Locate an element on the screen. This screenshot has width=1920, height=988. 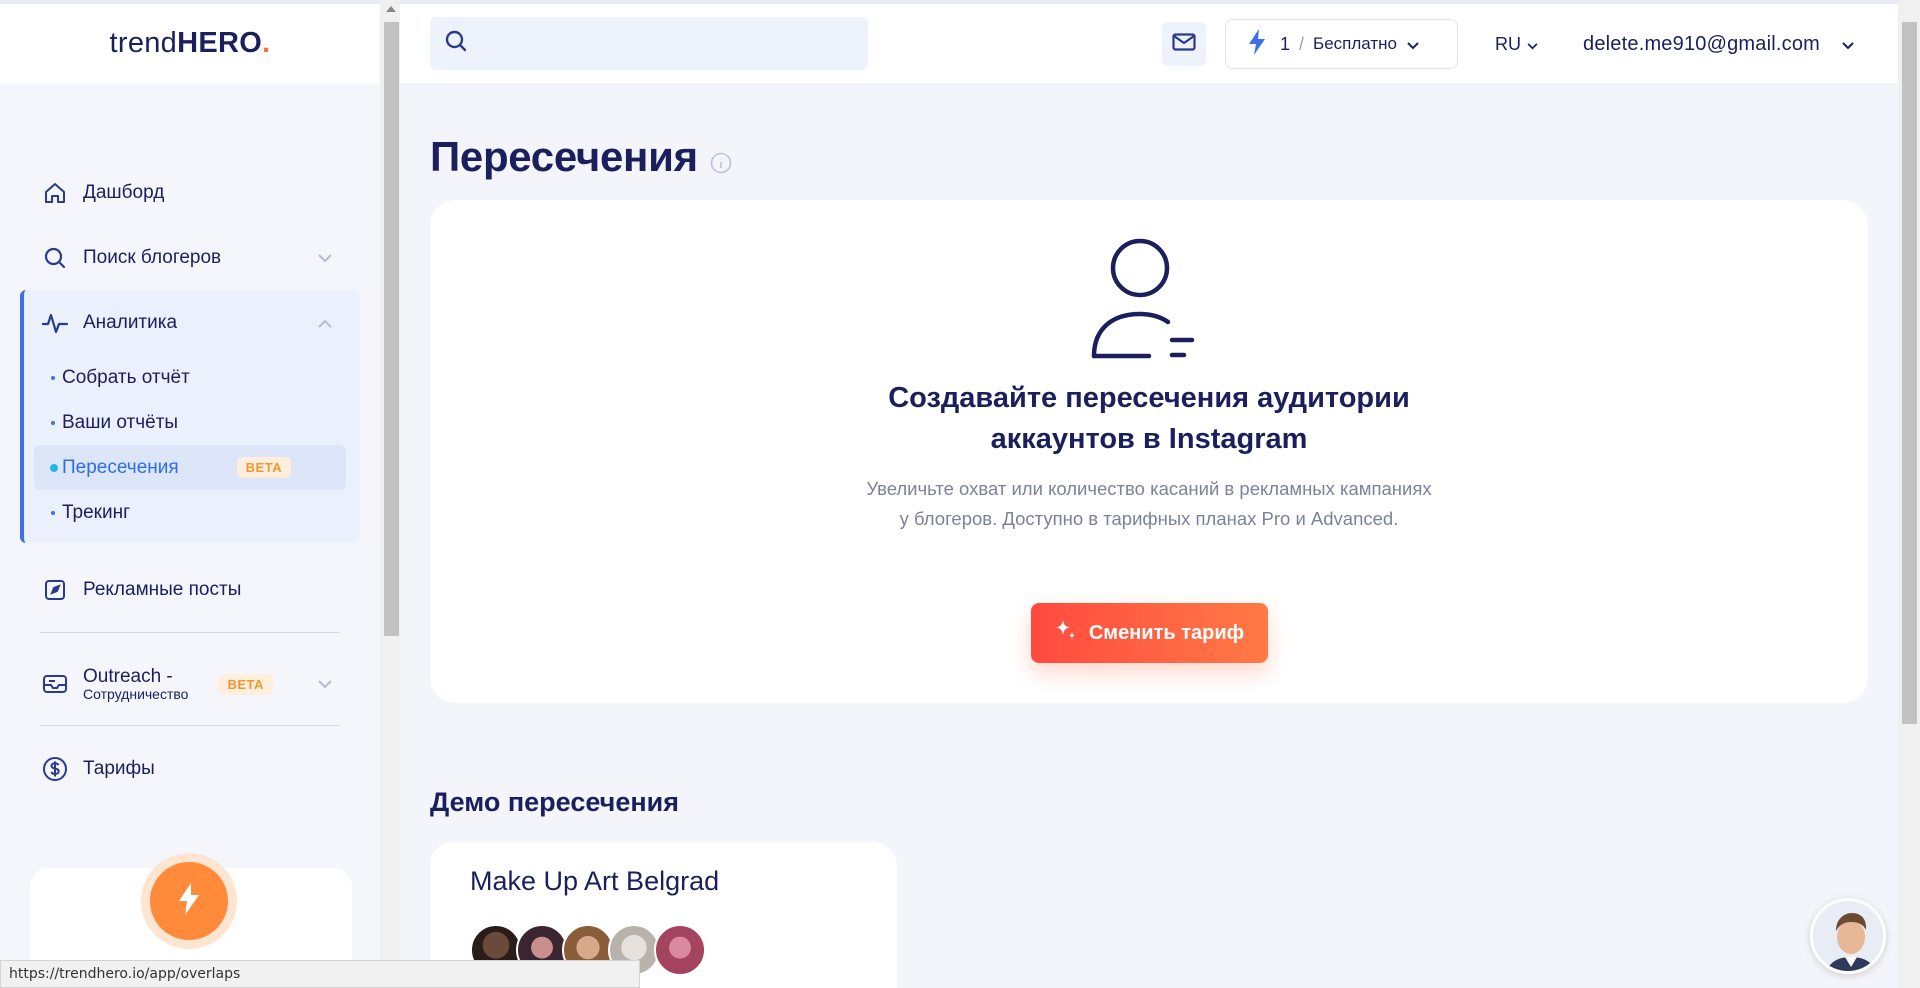
sidebar-subitem-overlaps: Пересечения BETA is located at coordinates (190, 467).